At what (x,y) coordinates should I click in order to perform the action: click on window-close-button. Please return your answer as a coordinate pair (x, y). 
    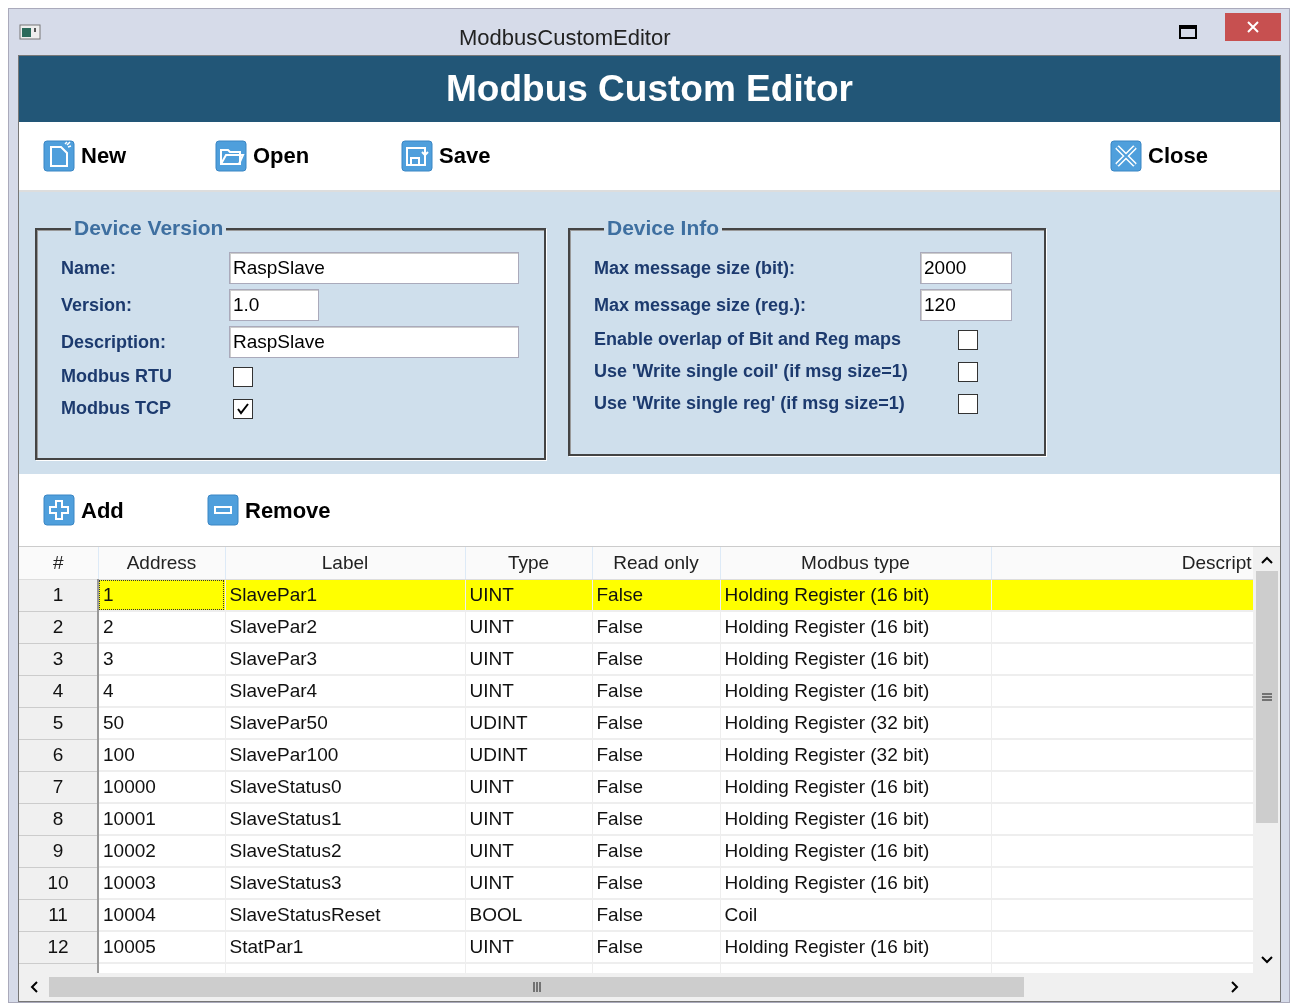
    Looking at the image, I should click on (1253, 27).